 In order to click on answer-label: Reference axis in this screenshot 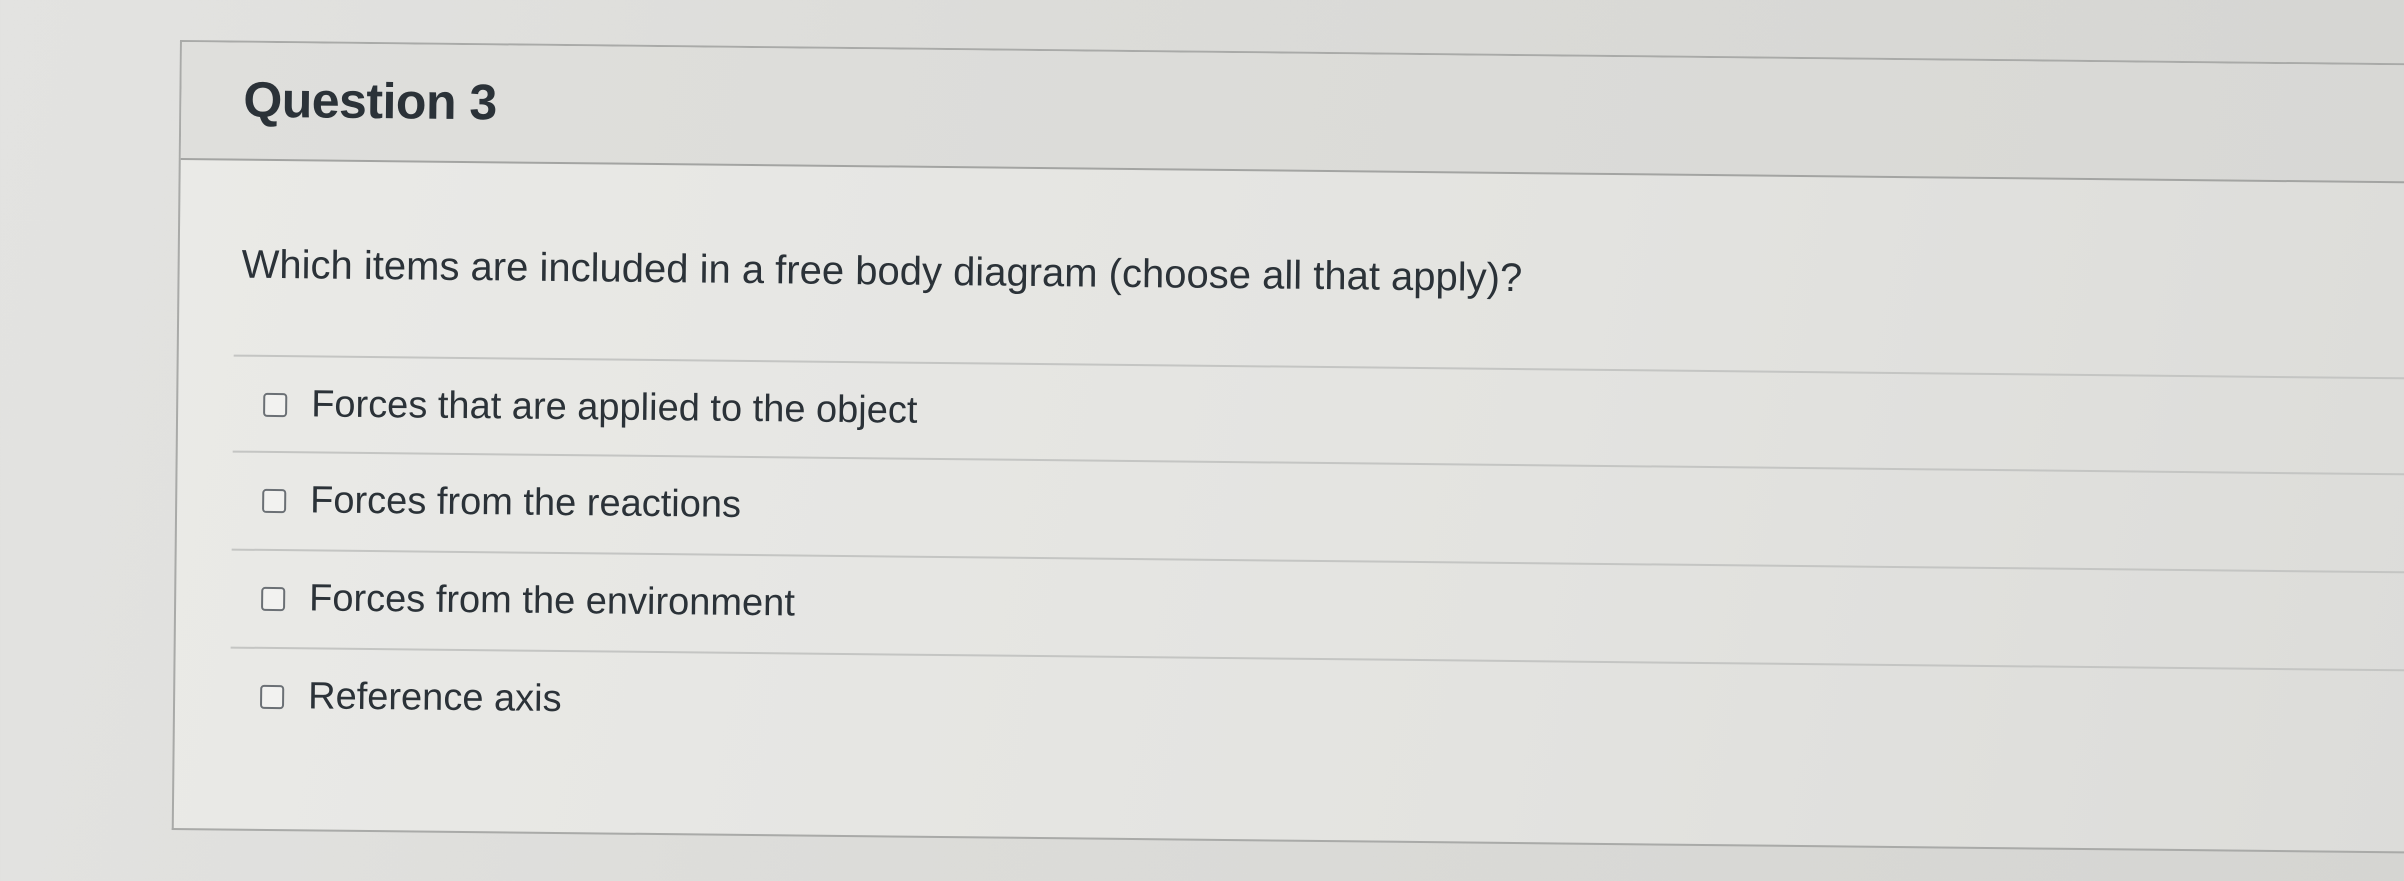, I will do `click(435, 698)`.